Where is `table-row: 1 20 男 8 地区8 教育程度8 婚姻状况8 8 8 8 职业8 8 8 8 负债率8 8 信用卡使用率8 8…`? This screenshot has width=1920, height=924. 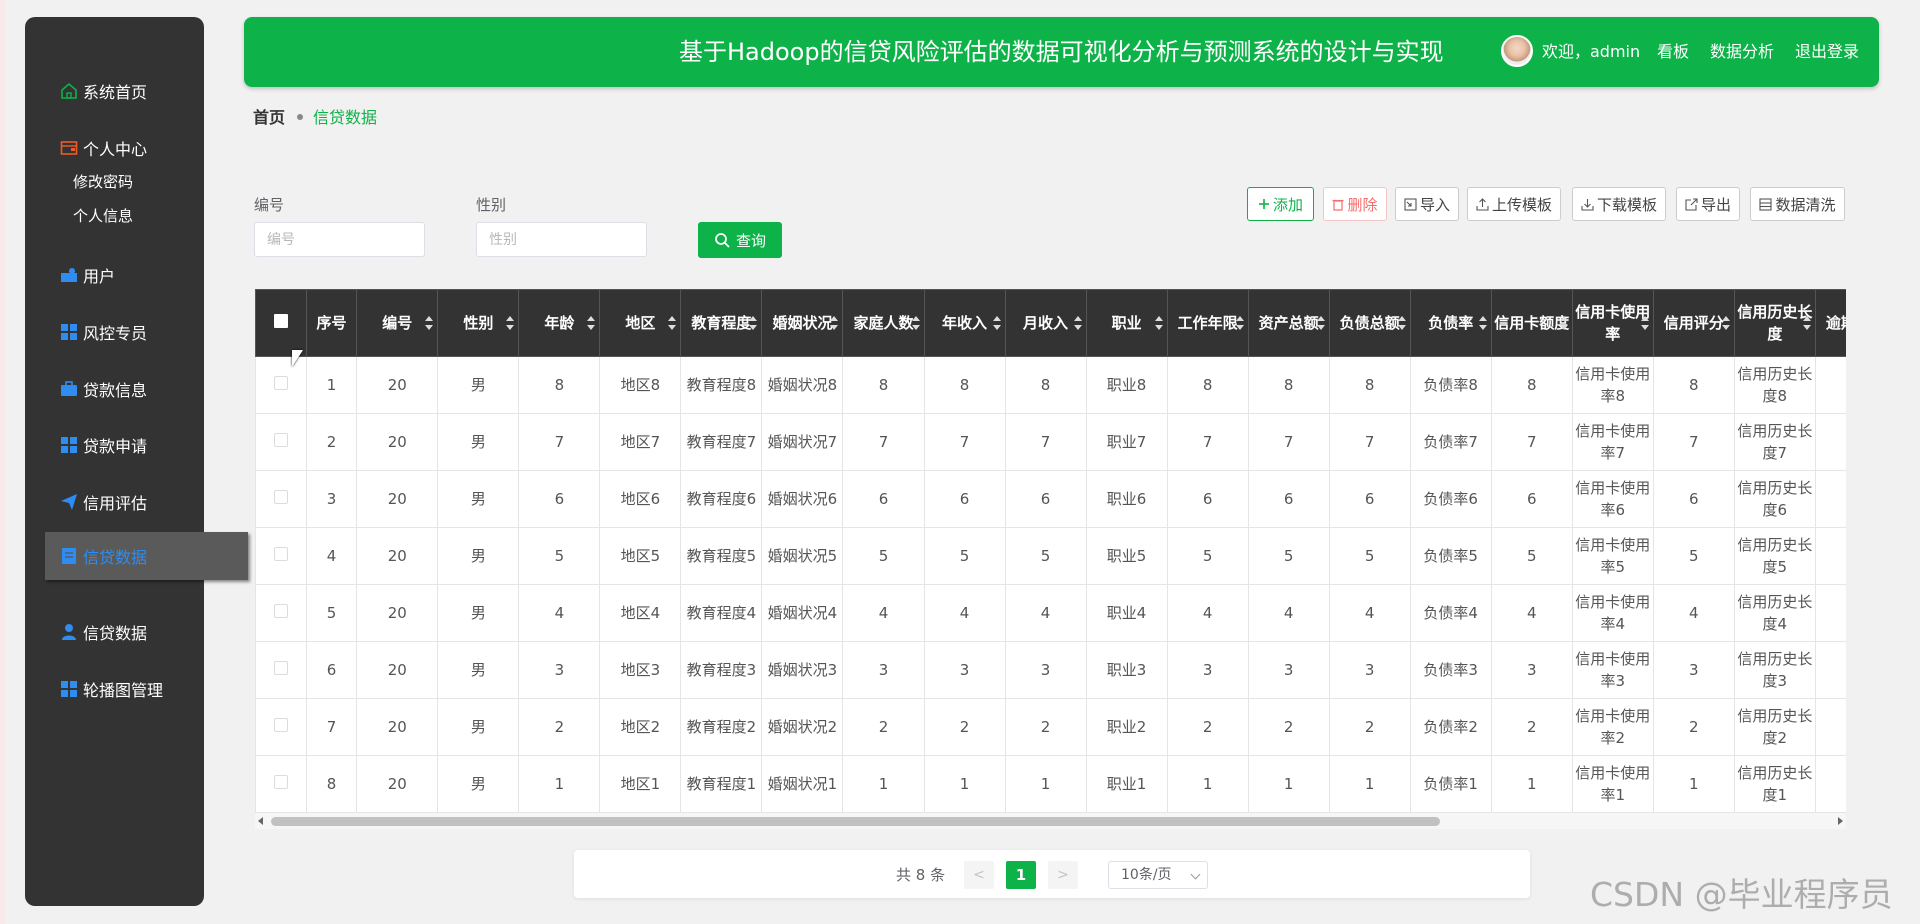
table-row: 1 20 男 8 地区8 教育程度8 婚姻状况8 8 8 8 职业8 8 8 8 负债率8 8 信用卡使用率8 8… is located at coordinates (1050, 385).